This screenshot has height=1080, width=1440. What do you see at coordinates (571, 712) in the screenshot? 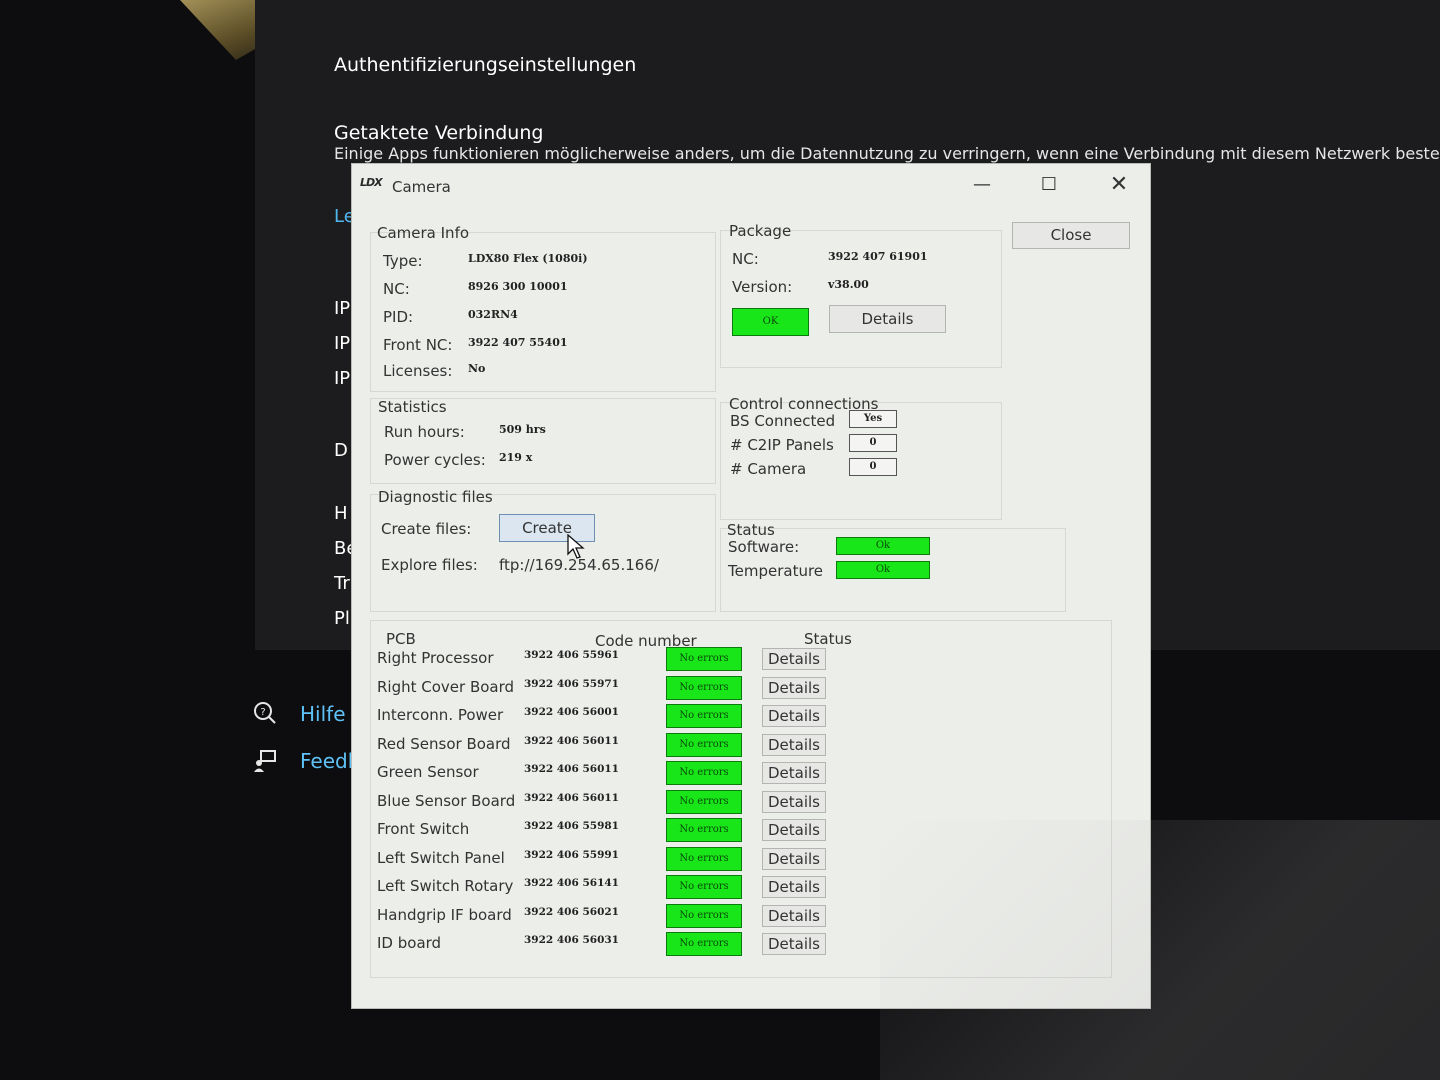
I see `pcb-code-number: 3922 406 56001` at bounding box center [571, 712].